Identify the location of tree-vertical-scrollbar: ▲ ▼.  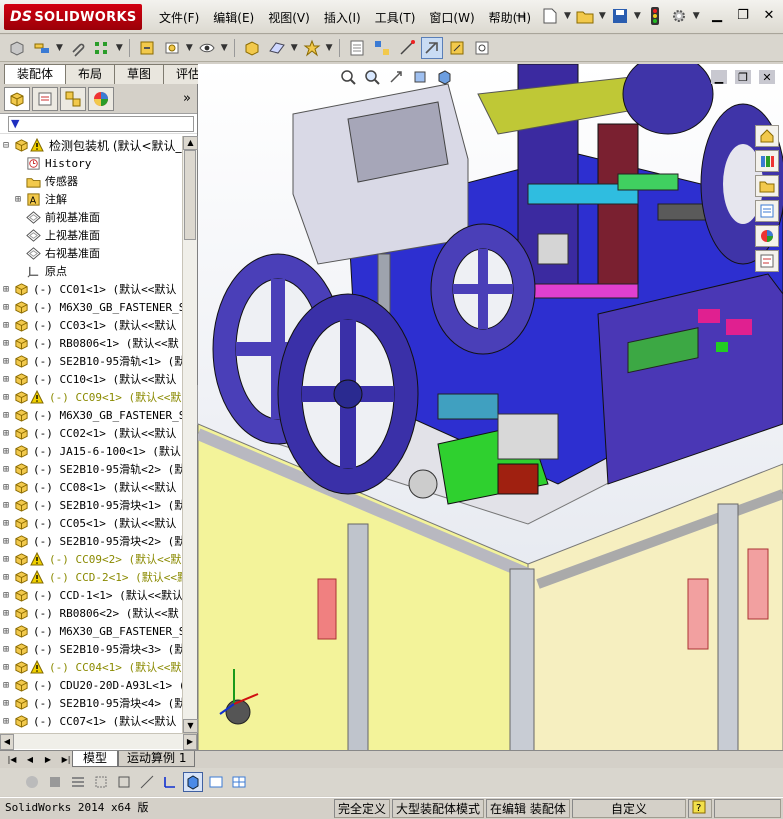
(190, 434).